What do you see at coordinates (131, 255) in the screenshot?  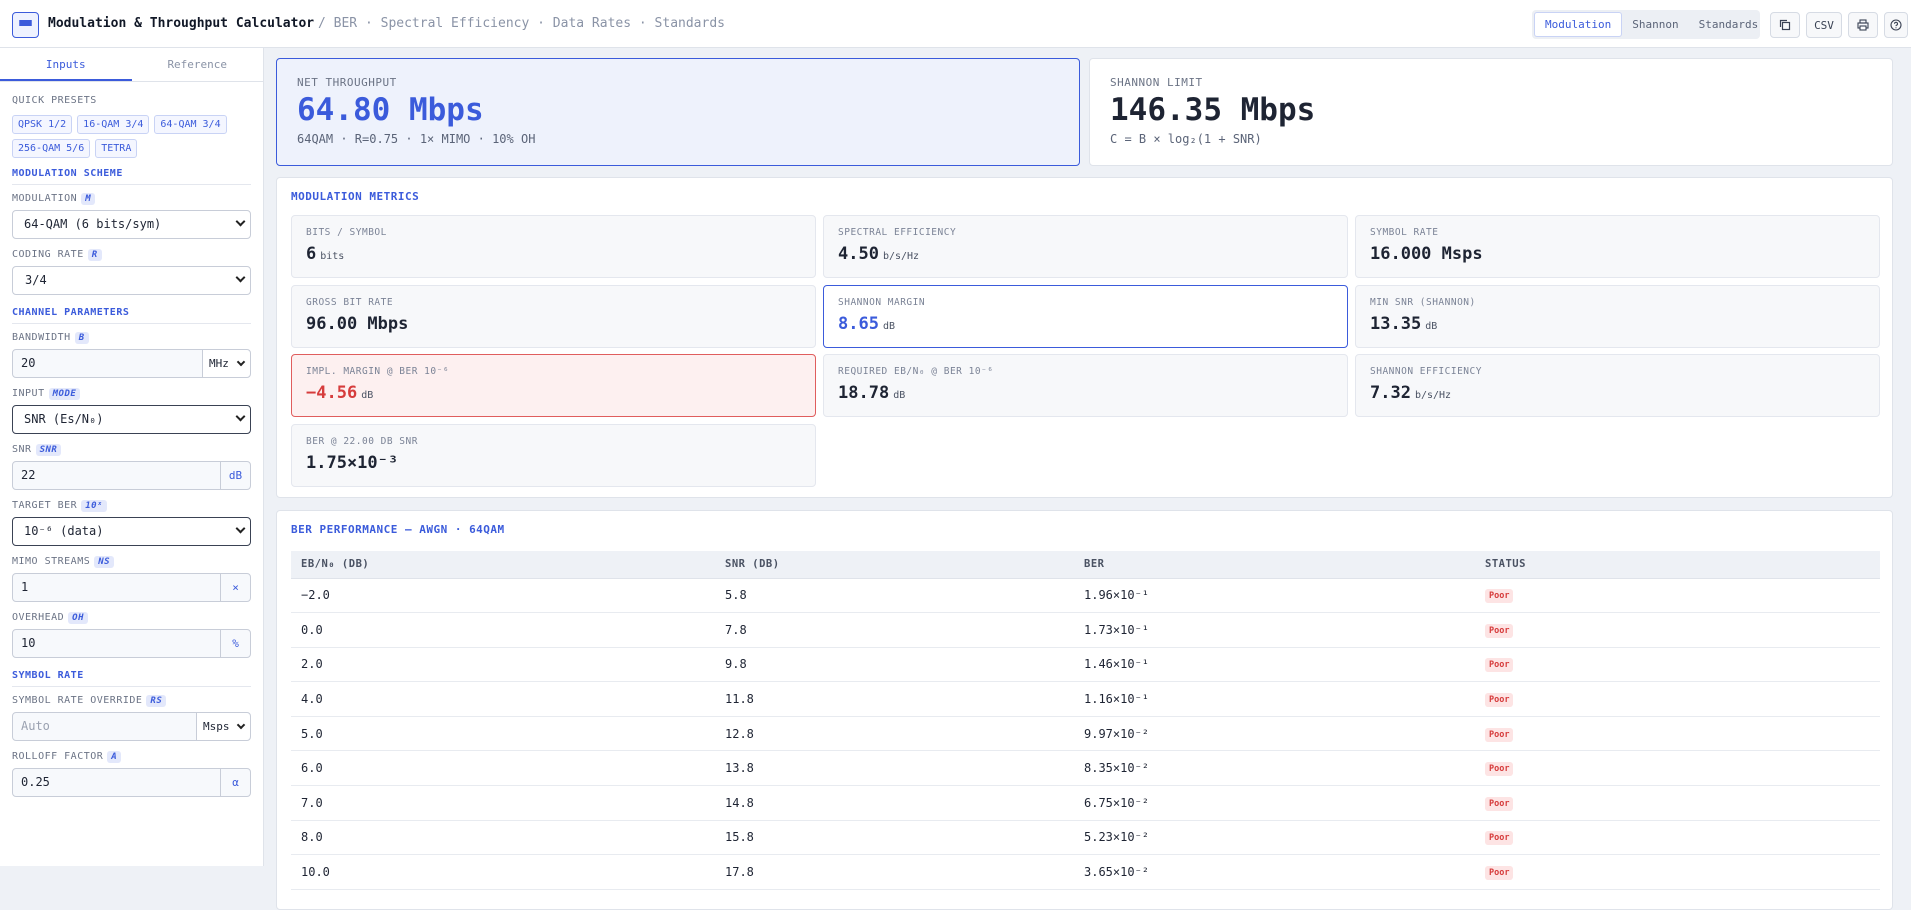 I see `coding-rate-label: CODING RATE R` at bounding box center [131, 255].